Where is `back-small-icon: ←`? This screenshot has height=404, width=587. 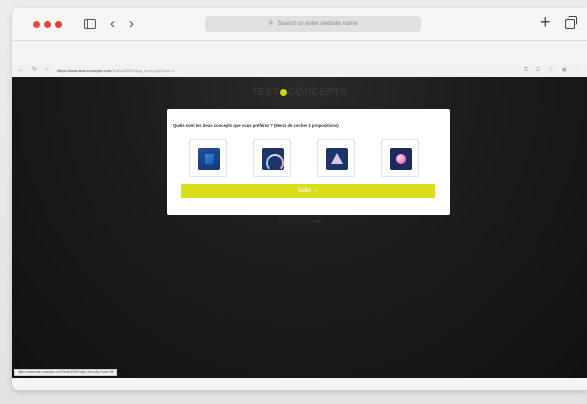
back-small-icon: ← is located at coordinates (21, 70).